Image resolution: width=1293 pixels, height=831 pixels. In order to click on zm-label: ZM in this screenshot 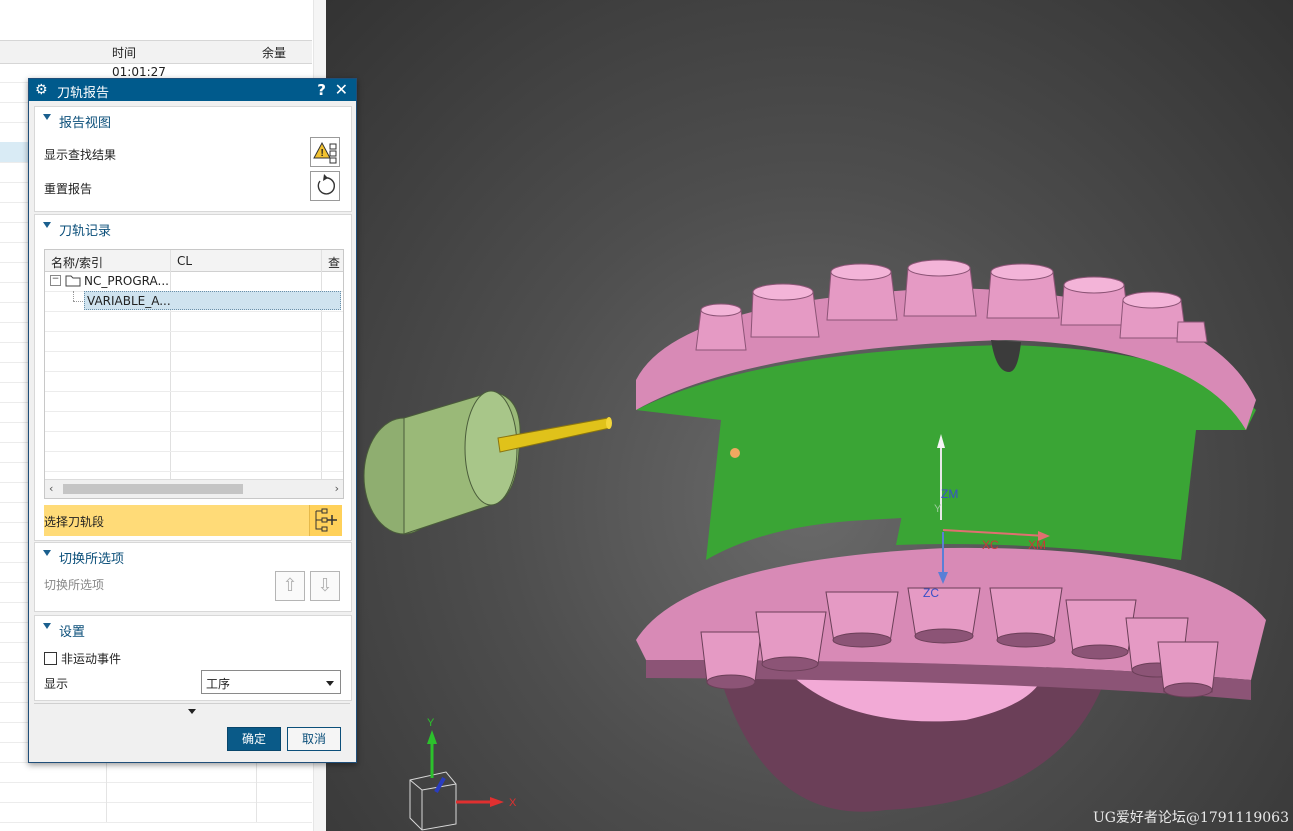, I will do `click(949, 494)`.